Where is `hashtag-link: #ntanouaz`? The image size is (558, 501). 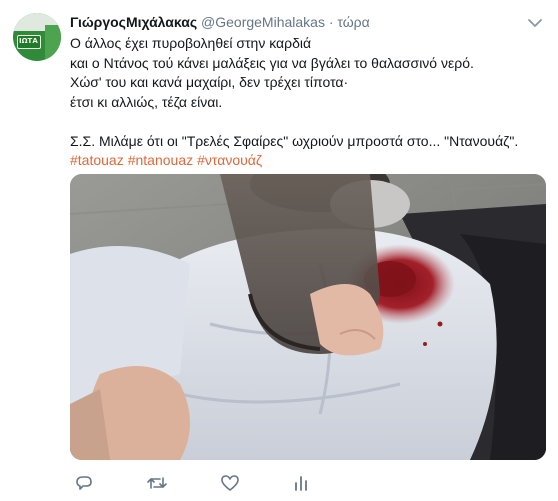 hashtag-link: #ntanouaz is located at coordinates (160, 160).